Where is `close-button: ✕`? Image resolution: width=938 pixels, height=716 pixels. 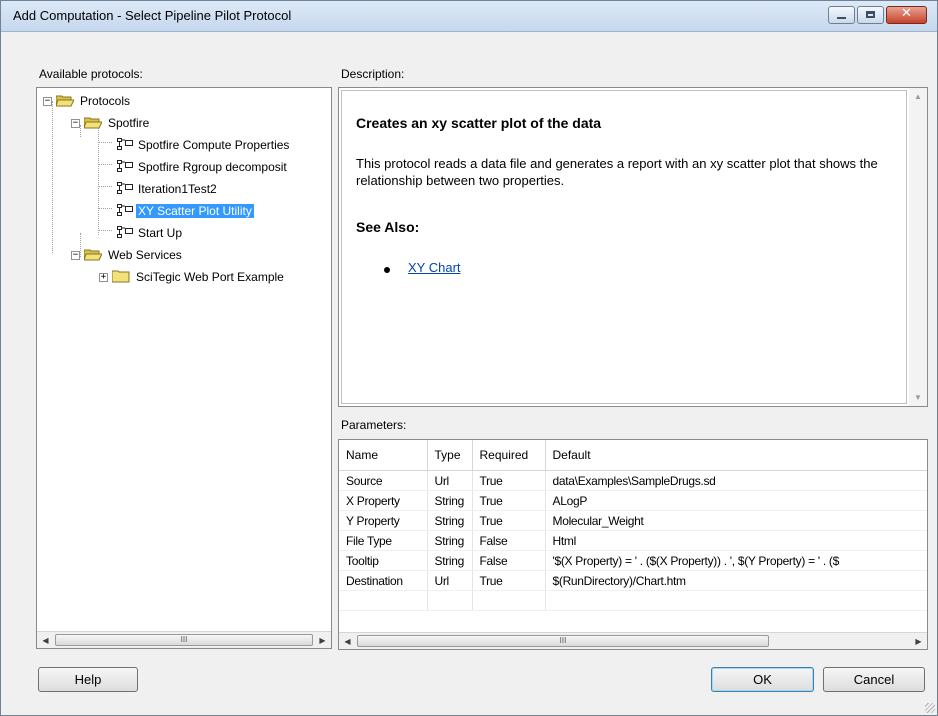
close-button: ✕ is located at coordinates (906, 15).